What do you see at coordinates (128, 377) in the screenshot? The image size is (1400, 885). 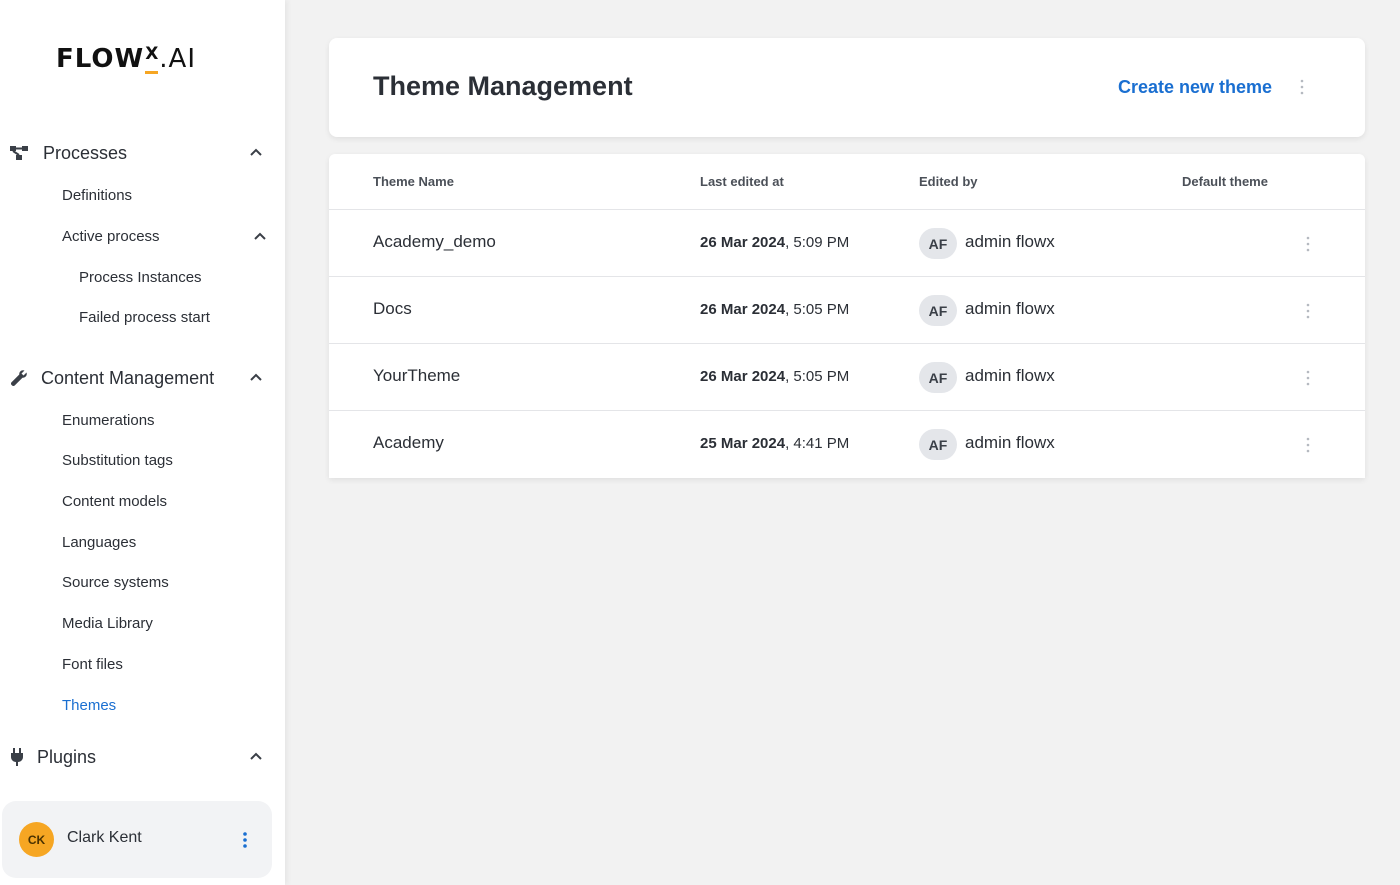 I see `sidebar-section-label: Content Management` at bounding box center [128, 377].